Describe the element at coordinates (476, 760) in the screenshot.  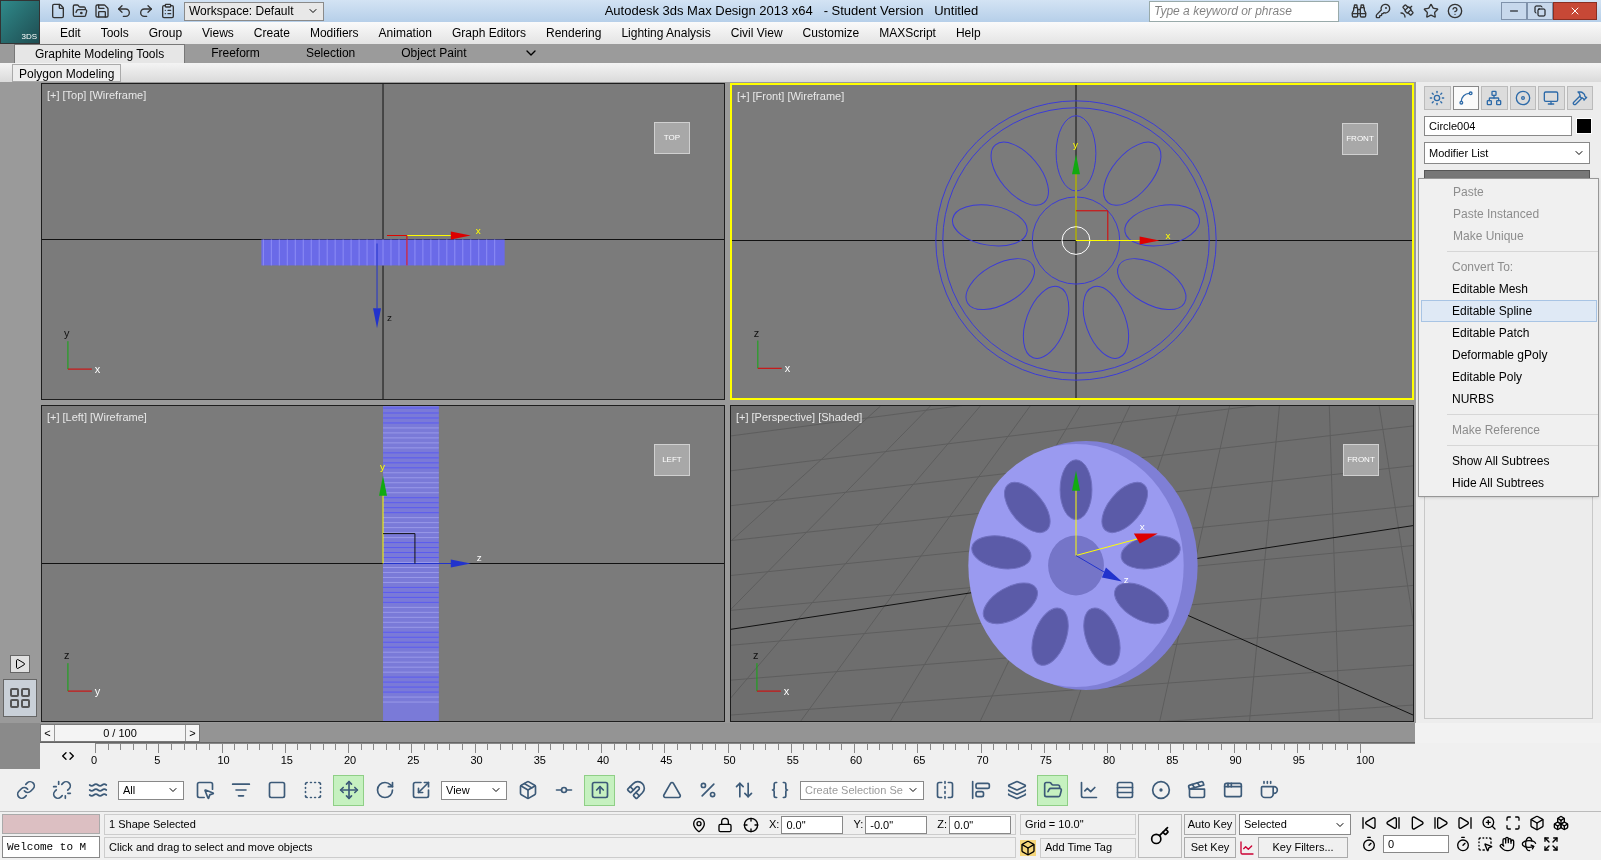
I see `frame-number: 30` at that location.